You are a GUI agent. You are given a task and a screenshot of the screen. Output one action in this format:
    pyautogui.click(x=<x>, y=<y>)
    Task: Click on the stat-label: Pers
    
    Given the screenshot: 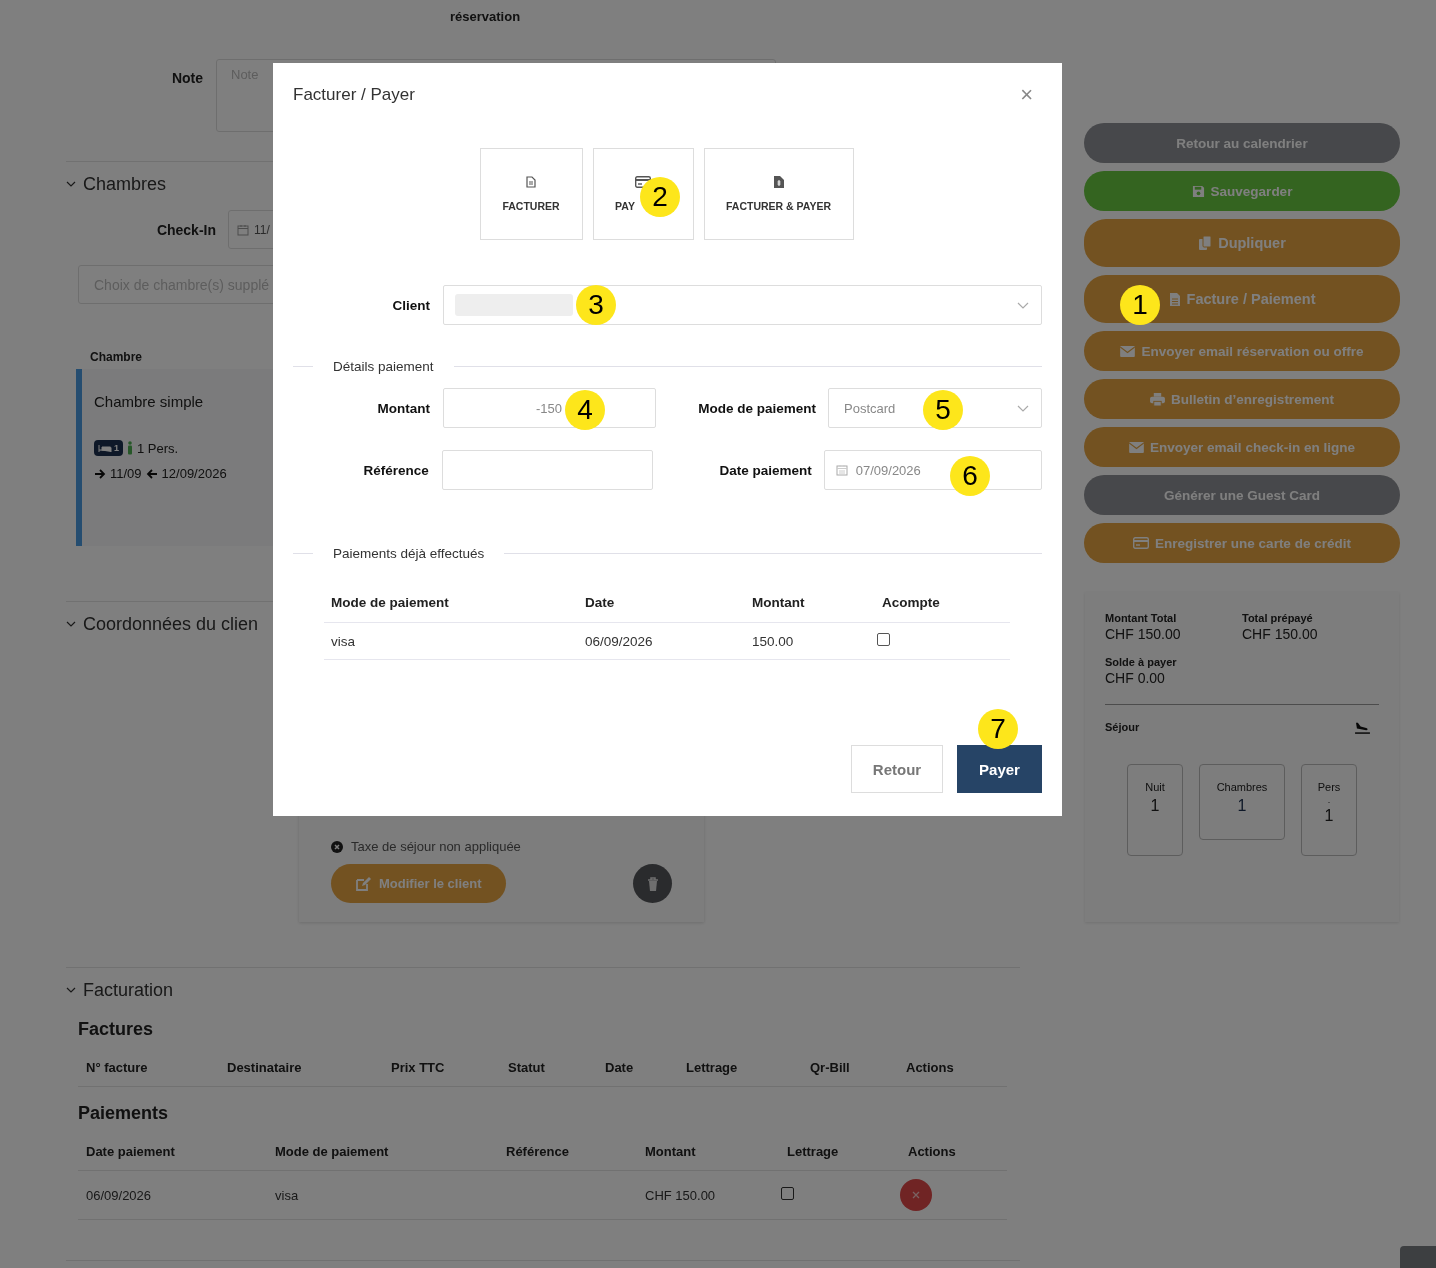 What is the action you would take?
    pyautogui.click(x=1329, y=787)
    